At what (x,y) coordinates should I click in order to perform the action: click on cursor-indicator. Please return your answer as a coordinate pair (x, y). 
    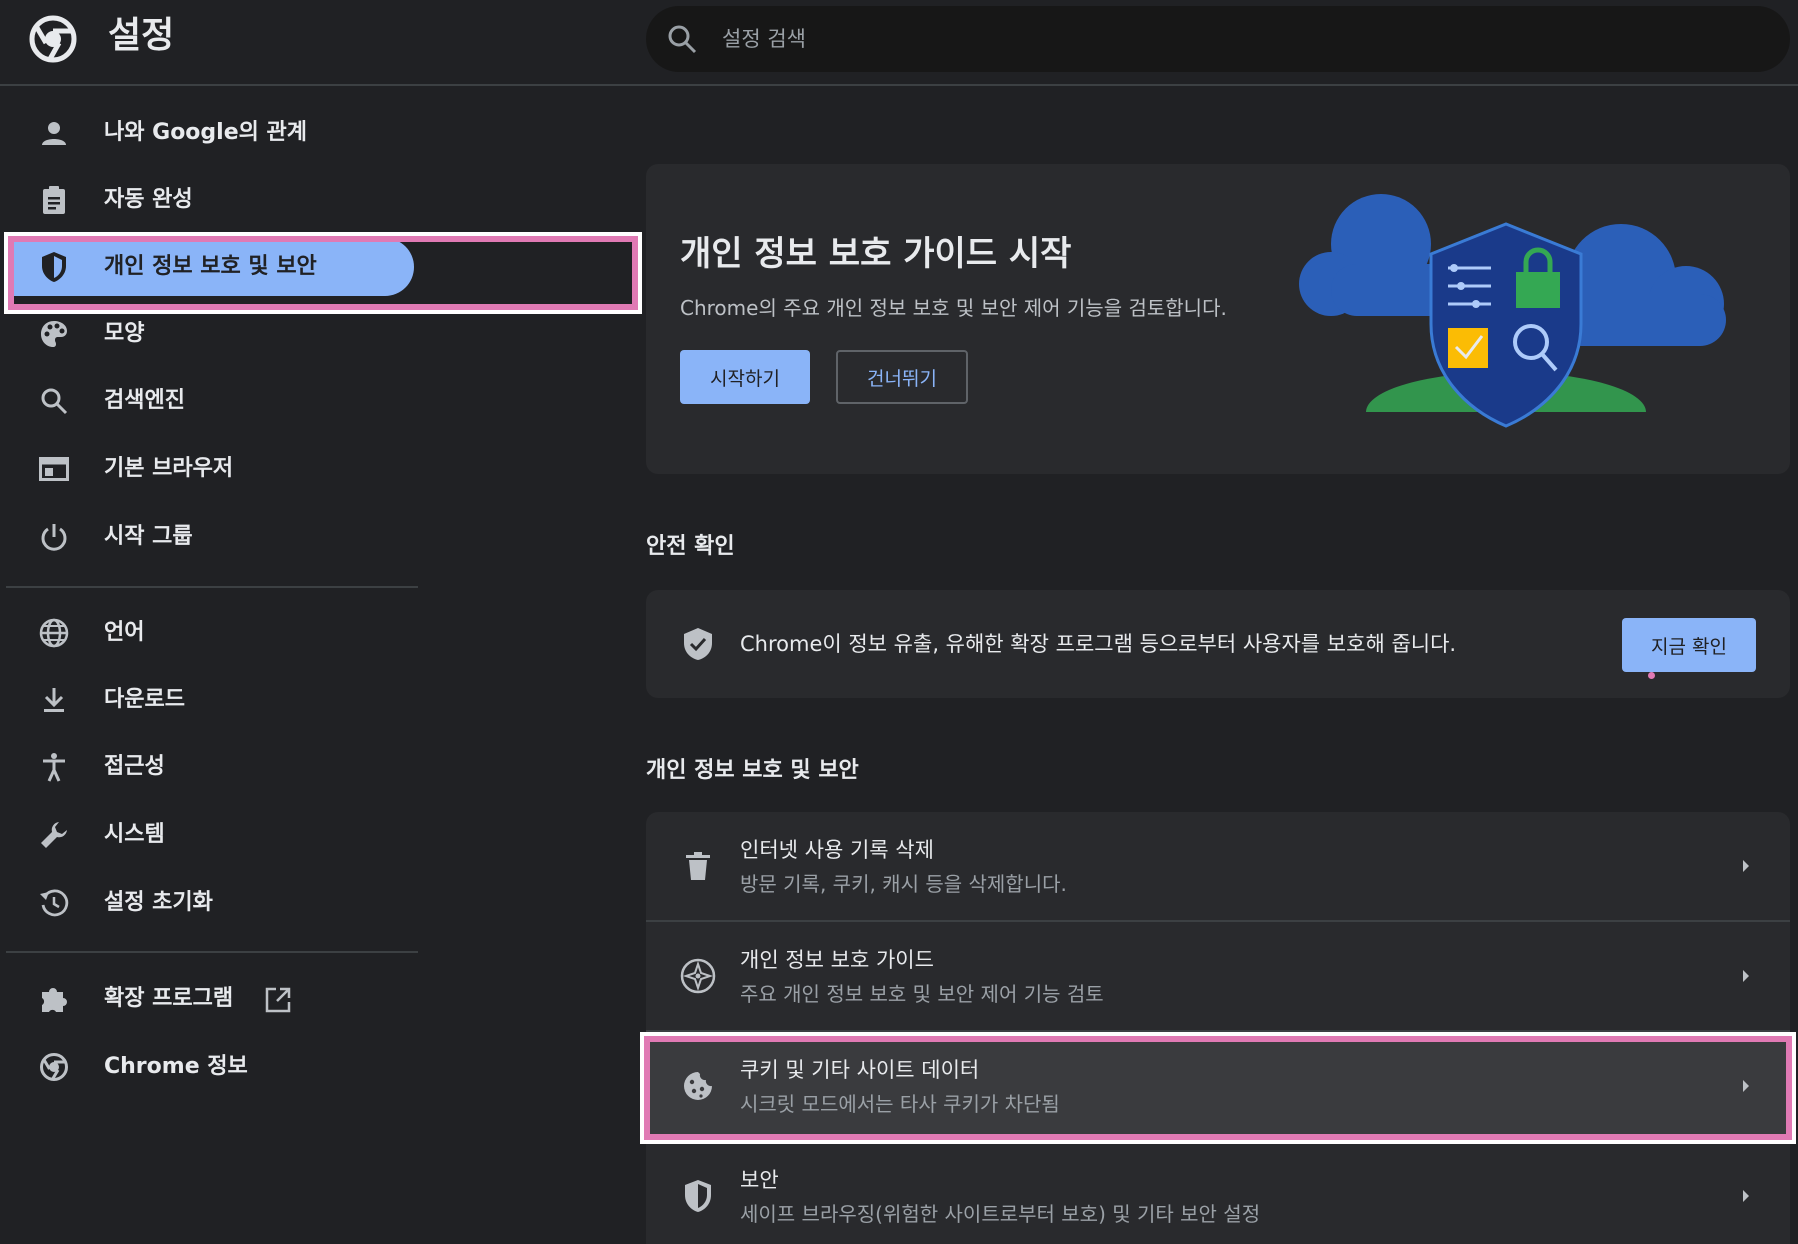
    Looking at the image, I should click on (1651, 675).